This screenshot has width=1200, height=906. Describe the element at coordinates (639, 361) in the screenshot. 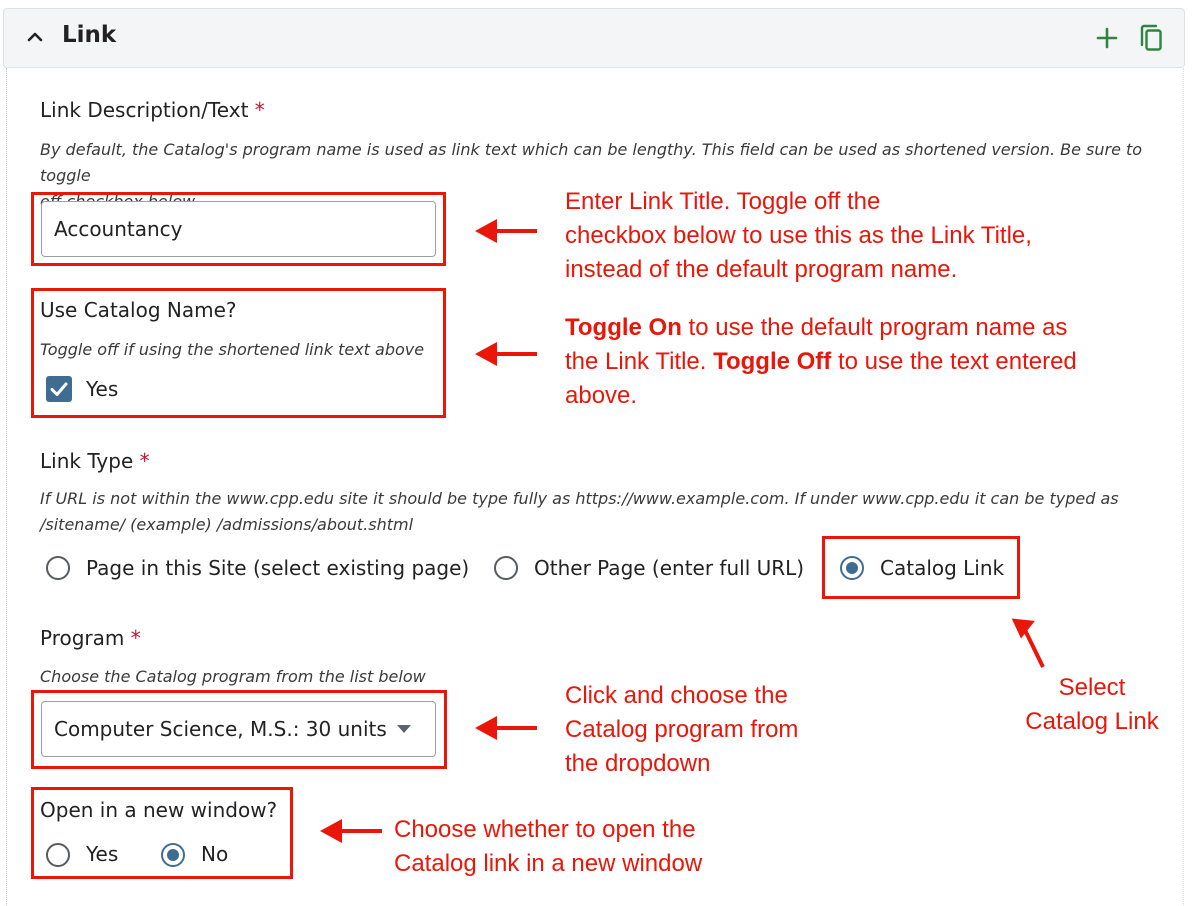

I see `annotation-text: the Link Title.` at that location.